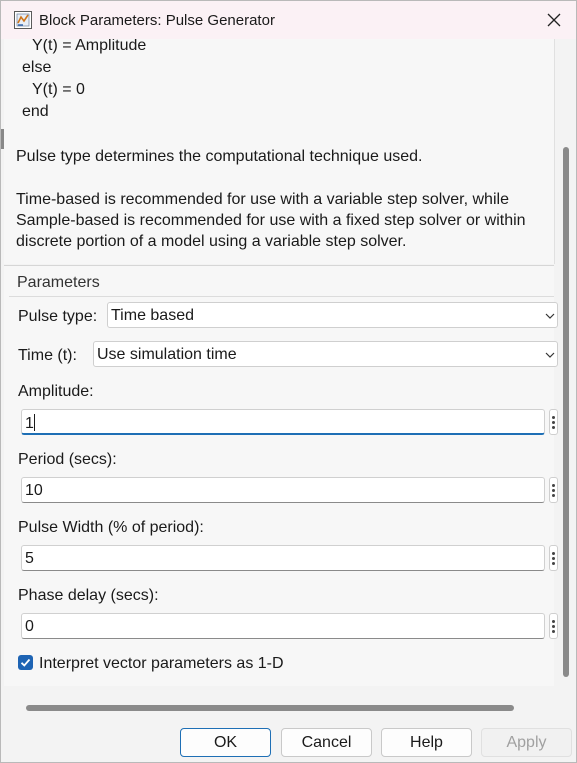 The image size is (577, 763). Describe the element at coordinates (566, 412) in the screenshot. I see `vertical-scrollbar-thumb` at that location.